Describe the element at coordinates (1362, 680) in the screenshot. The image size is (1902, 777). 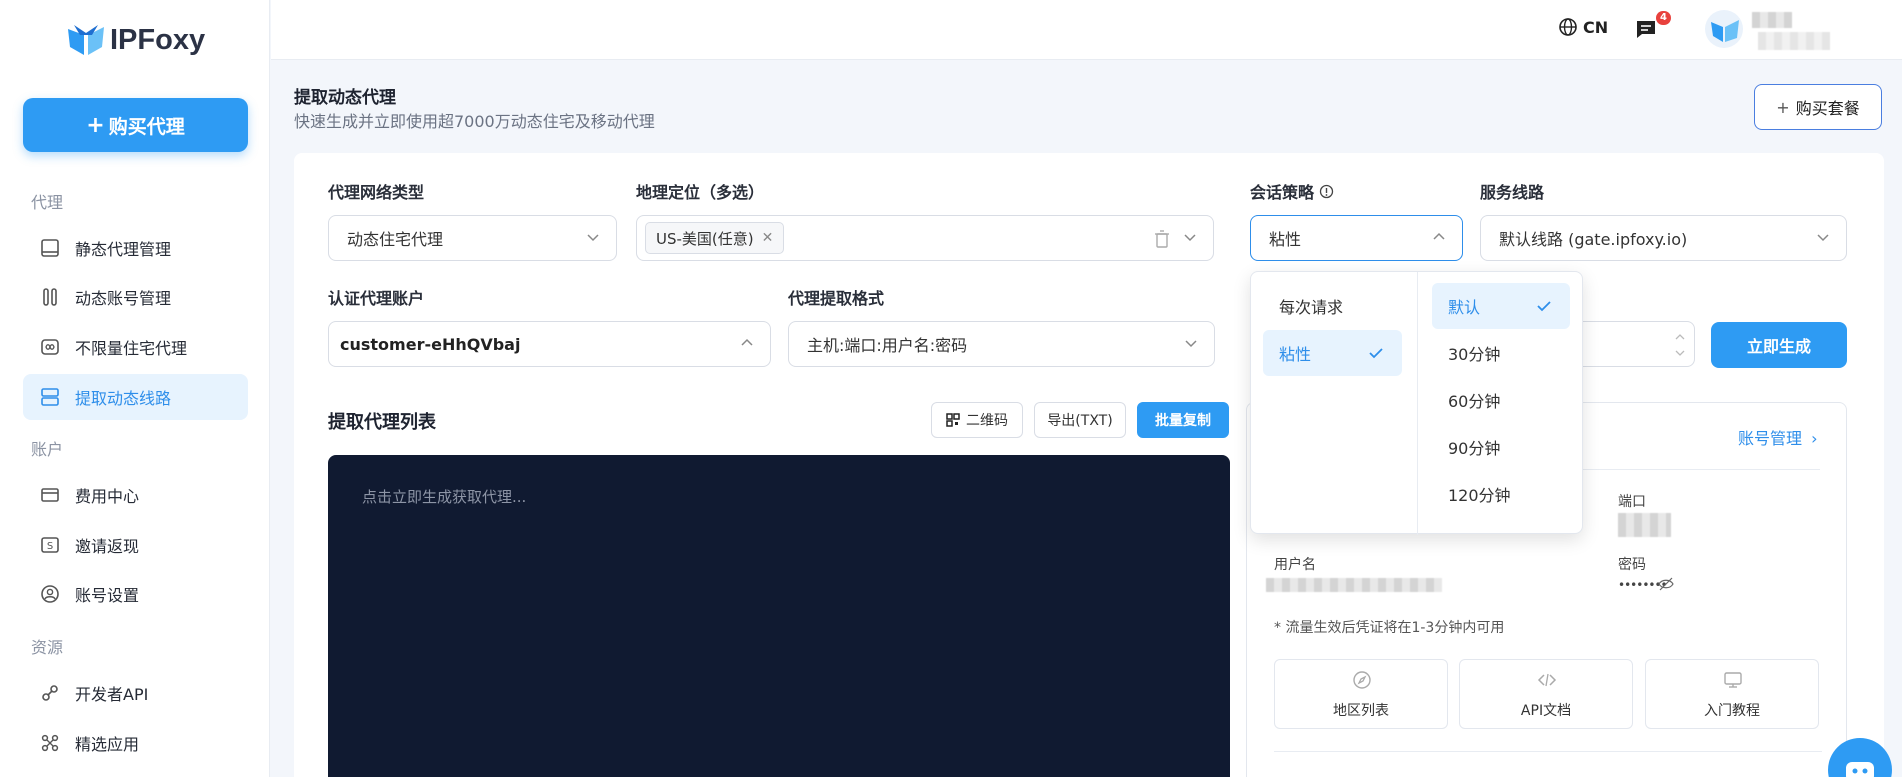
I see `compass-icon` at that location.